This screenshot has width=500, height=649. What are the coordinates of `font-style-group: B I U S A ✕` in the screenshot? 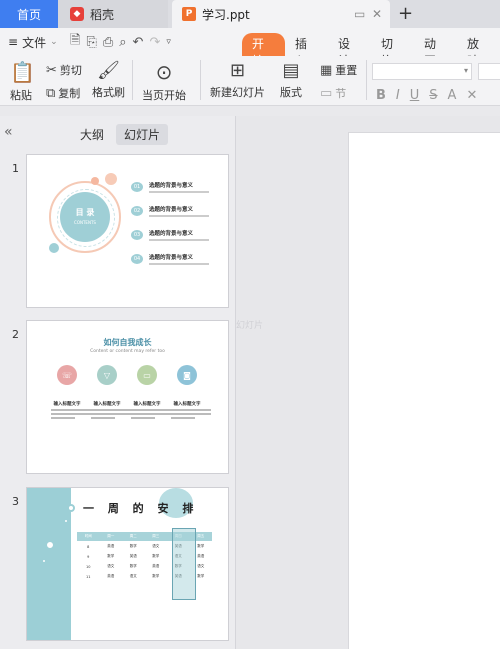 It's located at (426, 95).